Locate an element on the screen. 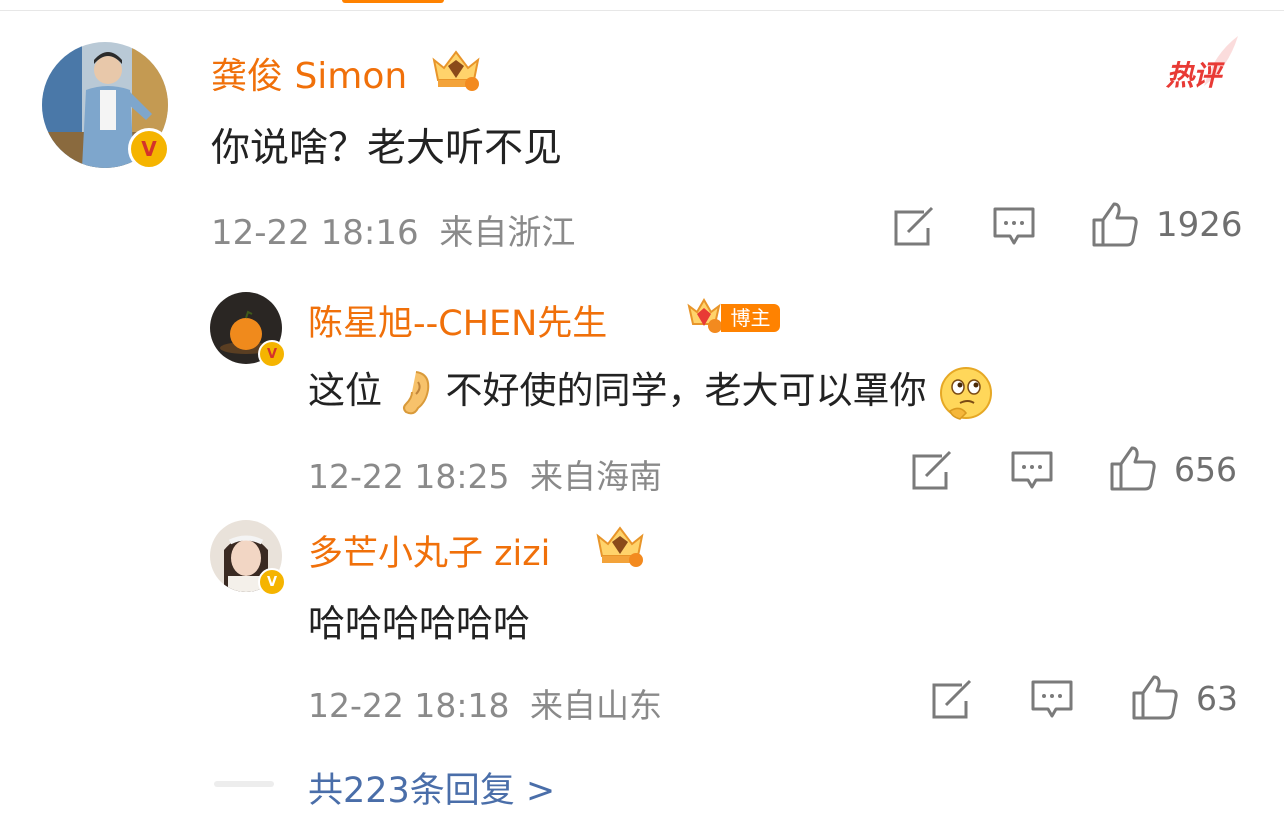 This screenshot has height=824, width=1284. active-tab-indicator is located at coordinates (393, 1).